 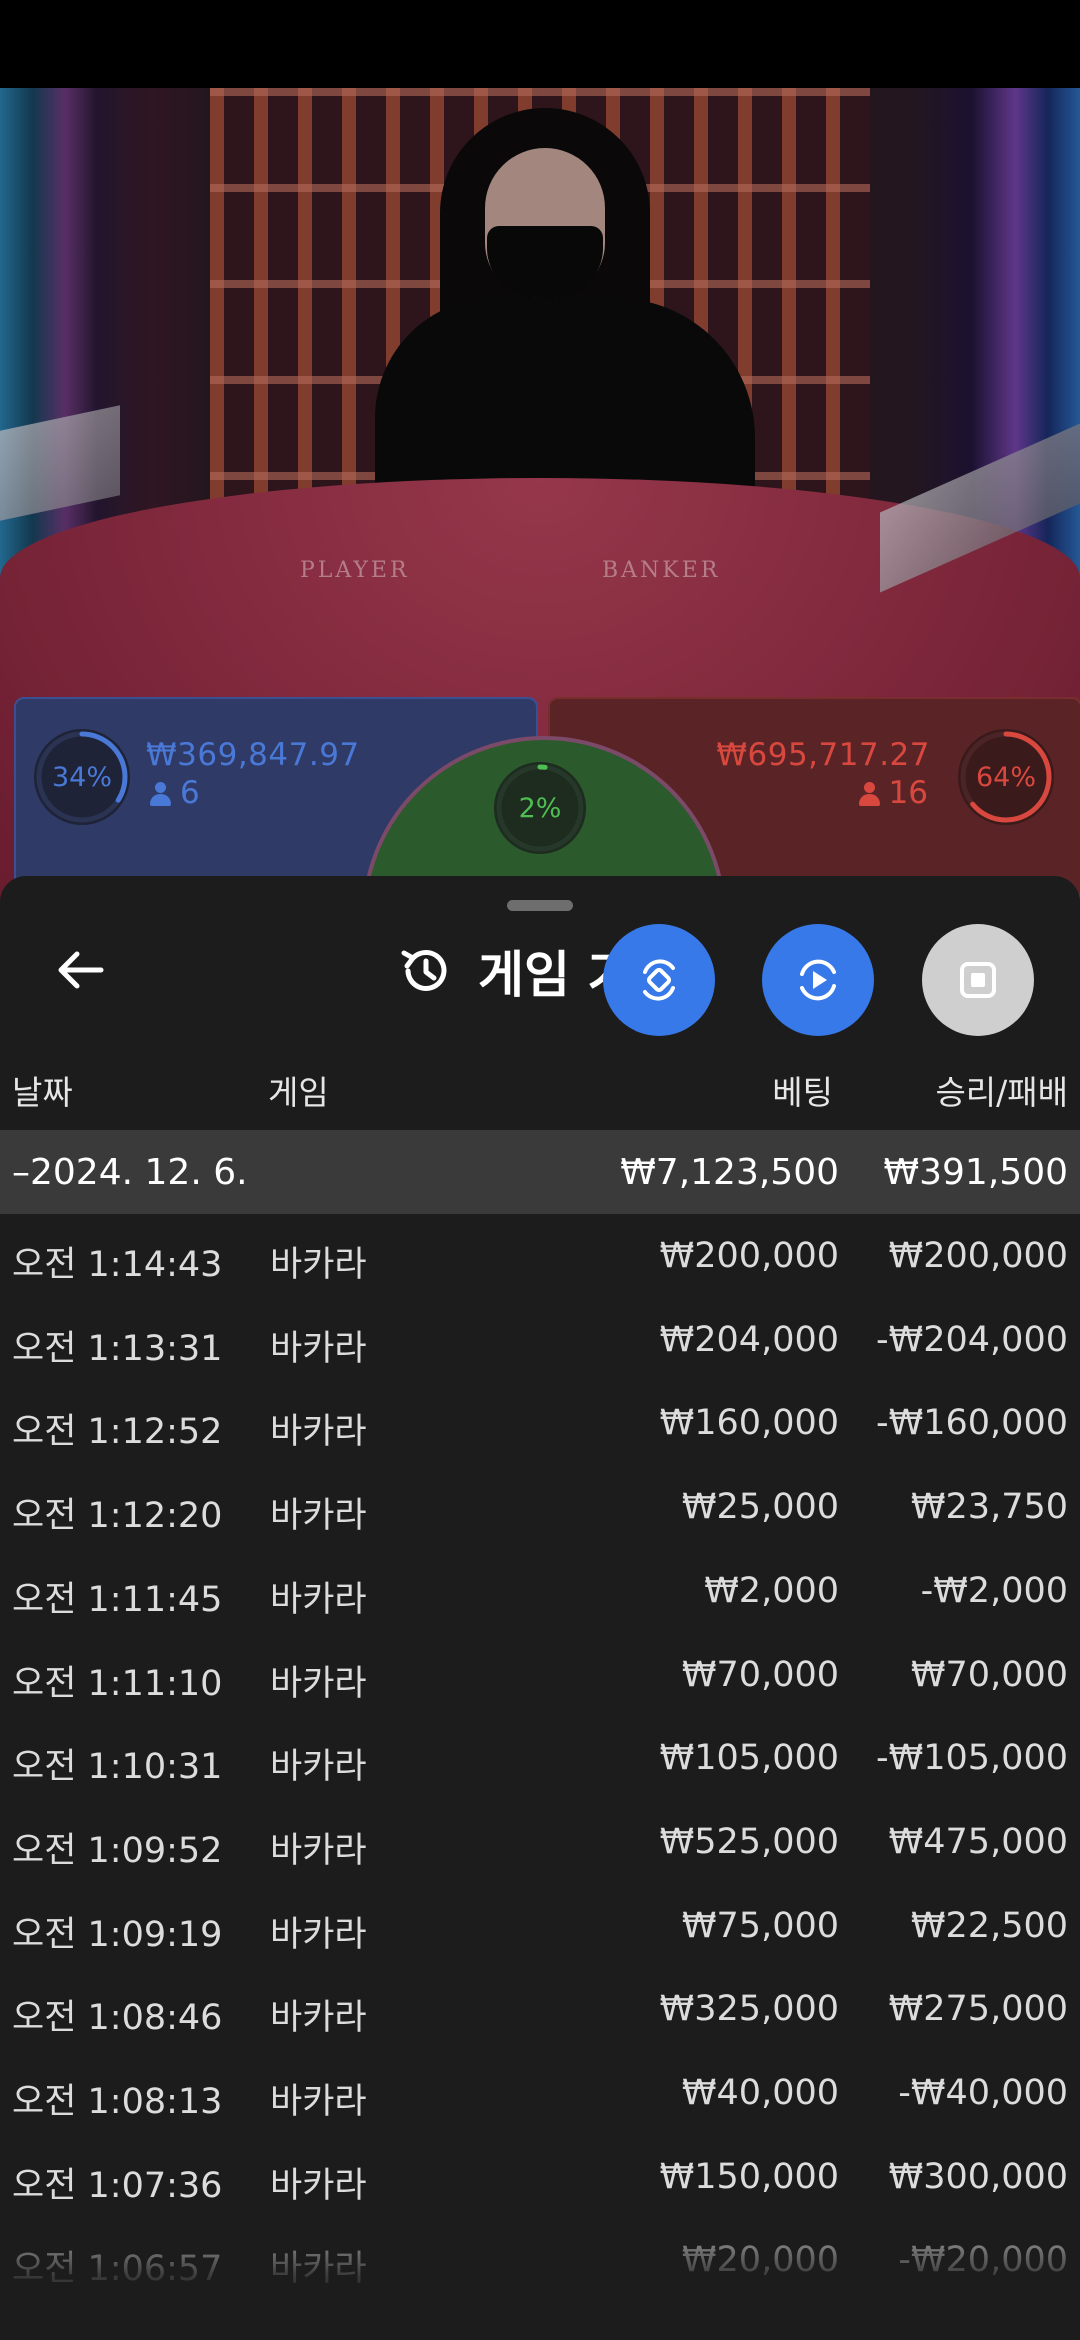 What do you see at coordinates (983, 2093) in the screenshot?
I see `row-result: -₩40,000` at bounding box center [983, 2093].